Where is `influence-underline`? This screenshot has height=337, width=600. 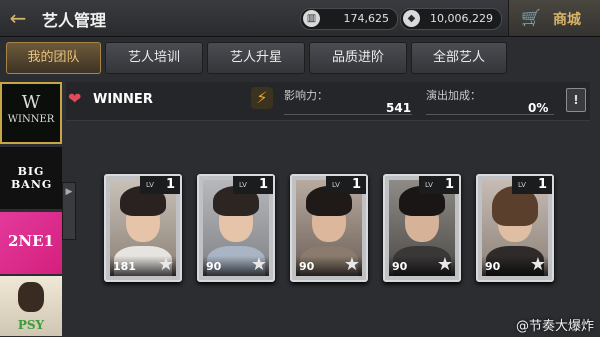
influence-underline is located at coordinates (348, 114).